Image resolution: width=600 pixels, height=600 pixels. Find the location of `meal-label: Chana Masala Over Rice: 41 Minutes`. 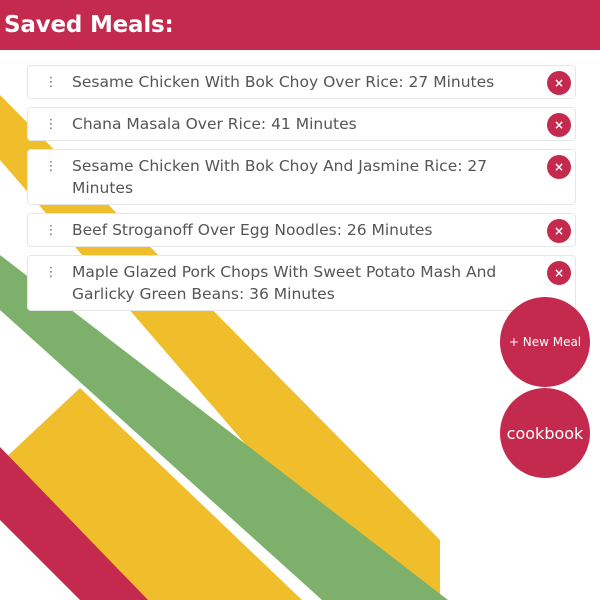

meal-label: Chana Masala Over Rice: 41 Minutes is located at coordinates (214, 124).